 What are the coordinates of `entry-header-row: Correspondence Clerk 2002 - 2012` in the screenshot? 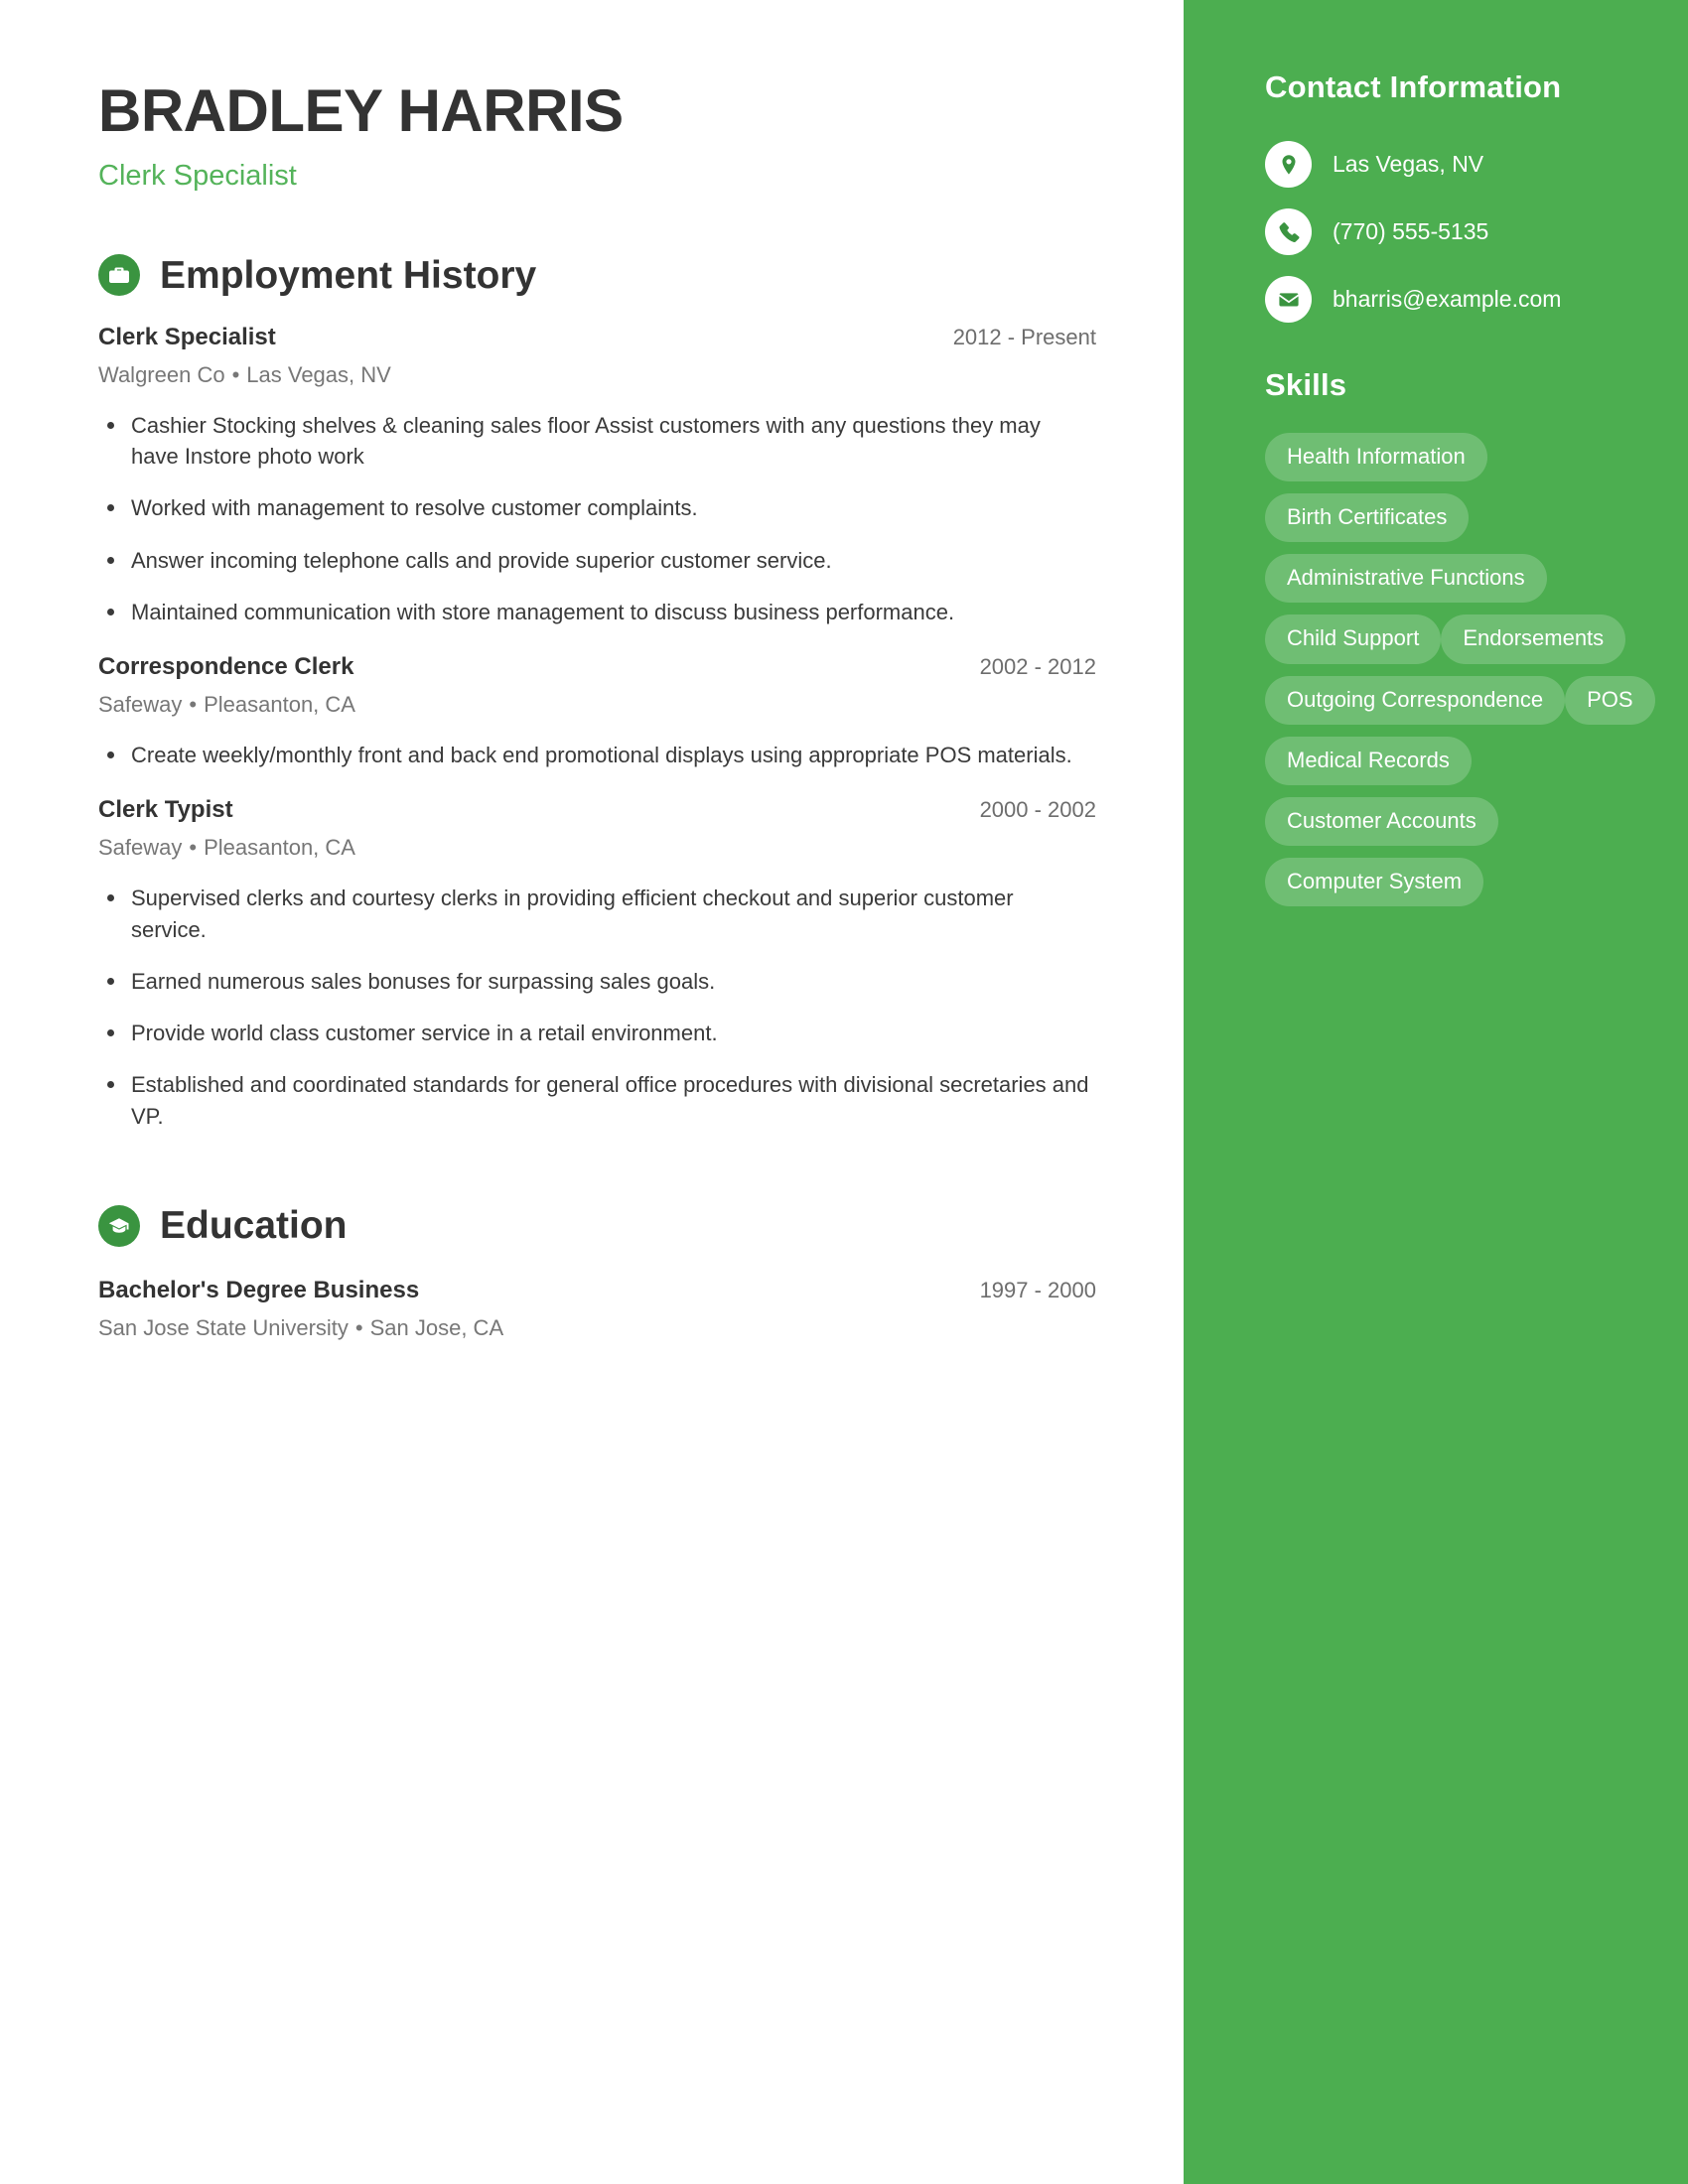 It's located at (597, 667).